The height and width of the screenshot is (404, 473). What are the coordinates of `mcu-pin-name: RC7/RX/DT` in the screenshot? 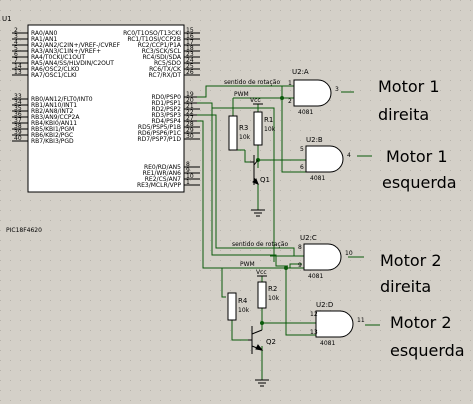 It's located at (165, 75).